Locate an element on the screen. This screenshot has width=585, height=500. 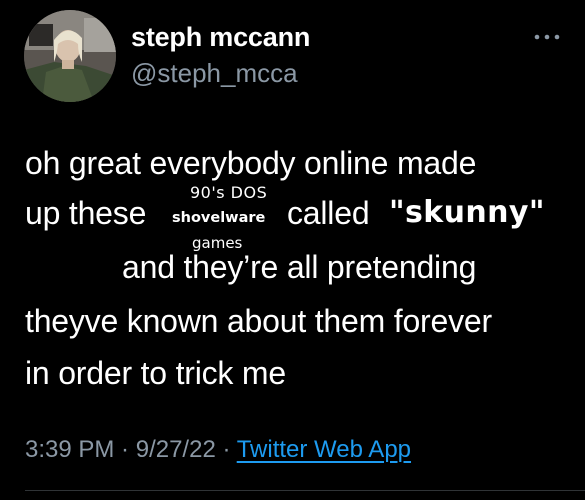
tweet-text-line-5: in order to trick me is located at coordinates (155, 373).